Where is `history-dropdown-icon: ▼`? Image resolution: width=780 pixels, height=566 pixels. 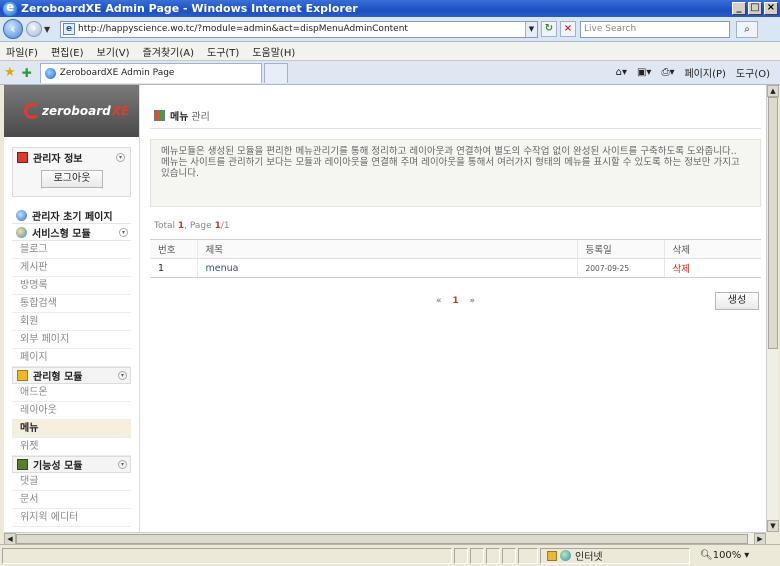 history-dropdown-icon: ▼ is located at coordinates (49, 29).